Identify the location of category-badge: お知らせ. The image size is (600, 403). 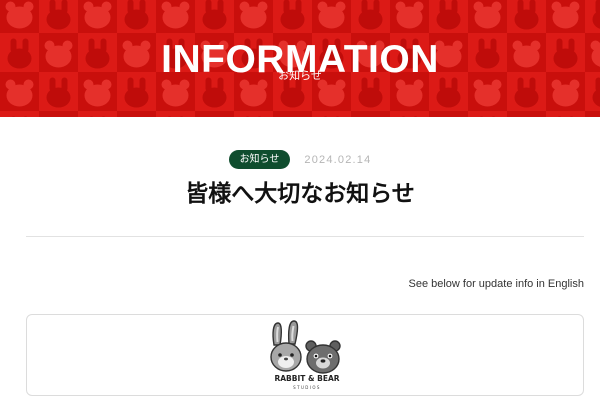
(259, 159).